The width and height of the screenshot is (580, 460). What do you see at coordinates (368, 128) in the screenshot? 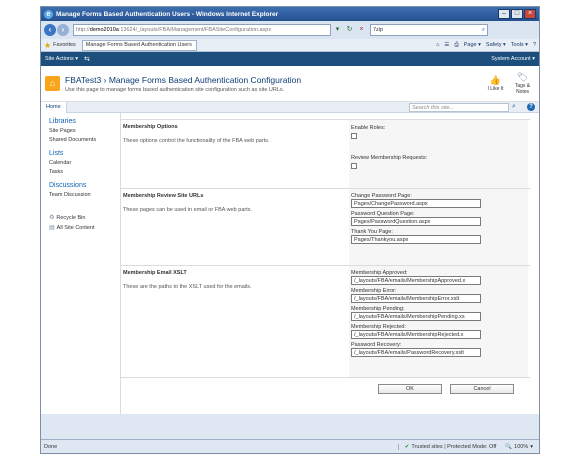
I see `enable-roles-label: Enable Roles:` at bounding box center [368, 128].